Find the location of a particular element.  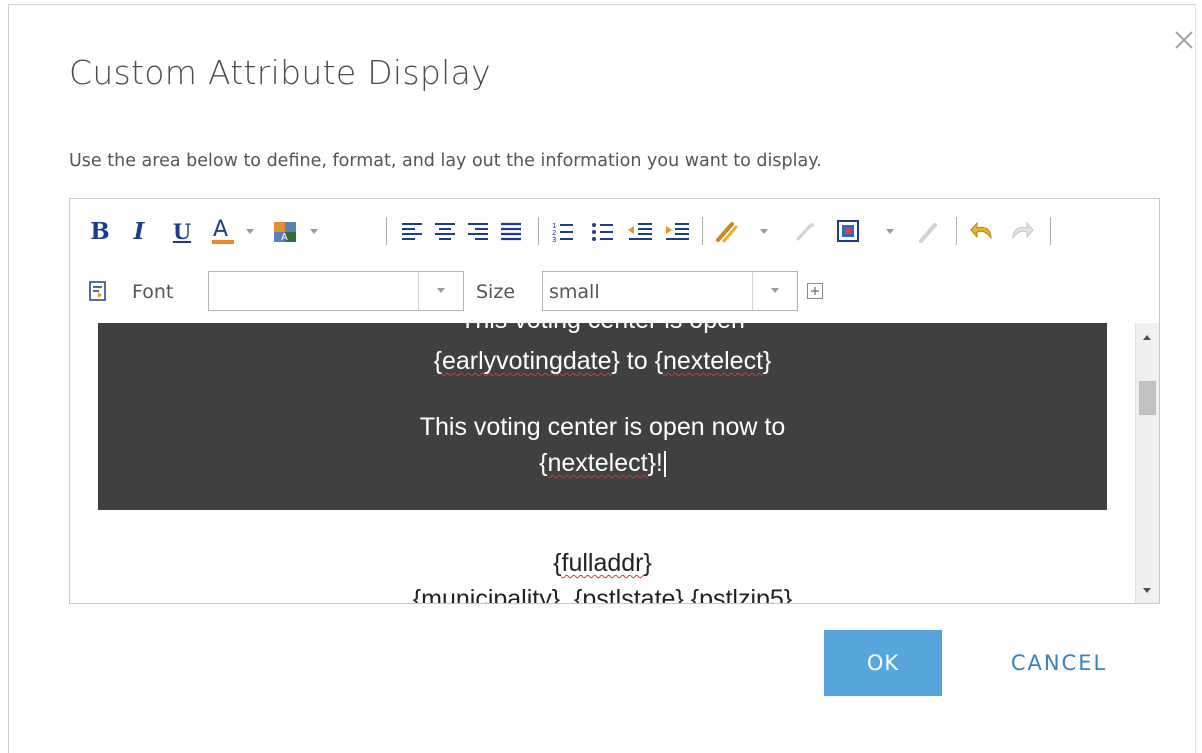

align-left-button is located at coordinates (412, 231).